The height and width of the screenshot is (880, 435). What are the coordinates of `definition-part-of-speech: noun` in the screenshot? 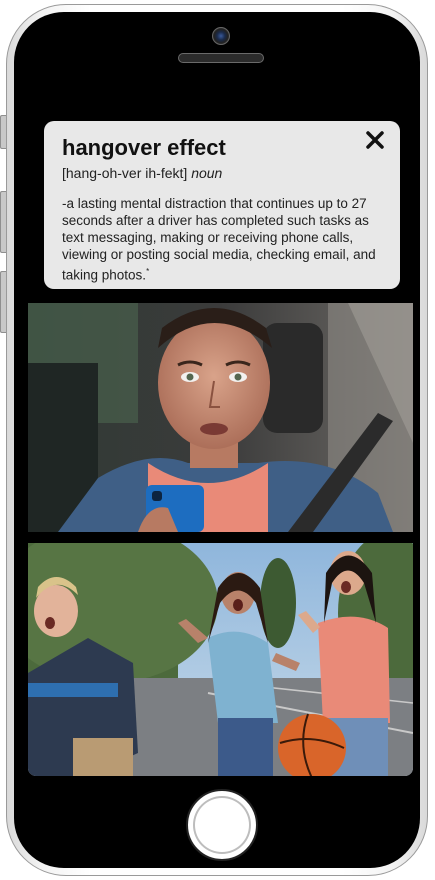 It's located at (207, 173).